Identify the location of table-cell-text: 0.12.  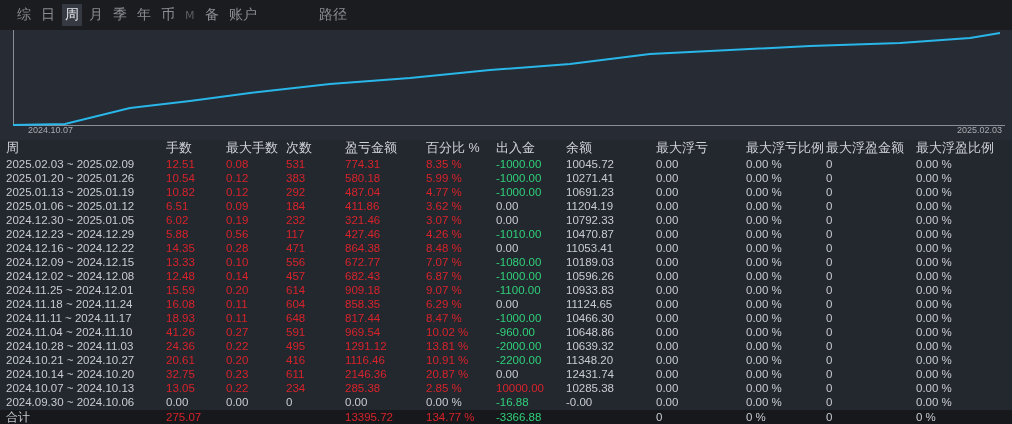
(238, 178).